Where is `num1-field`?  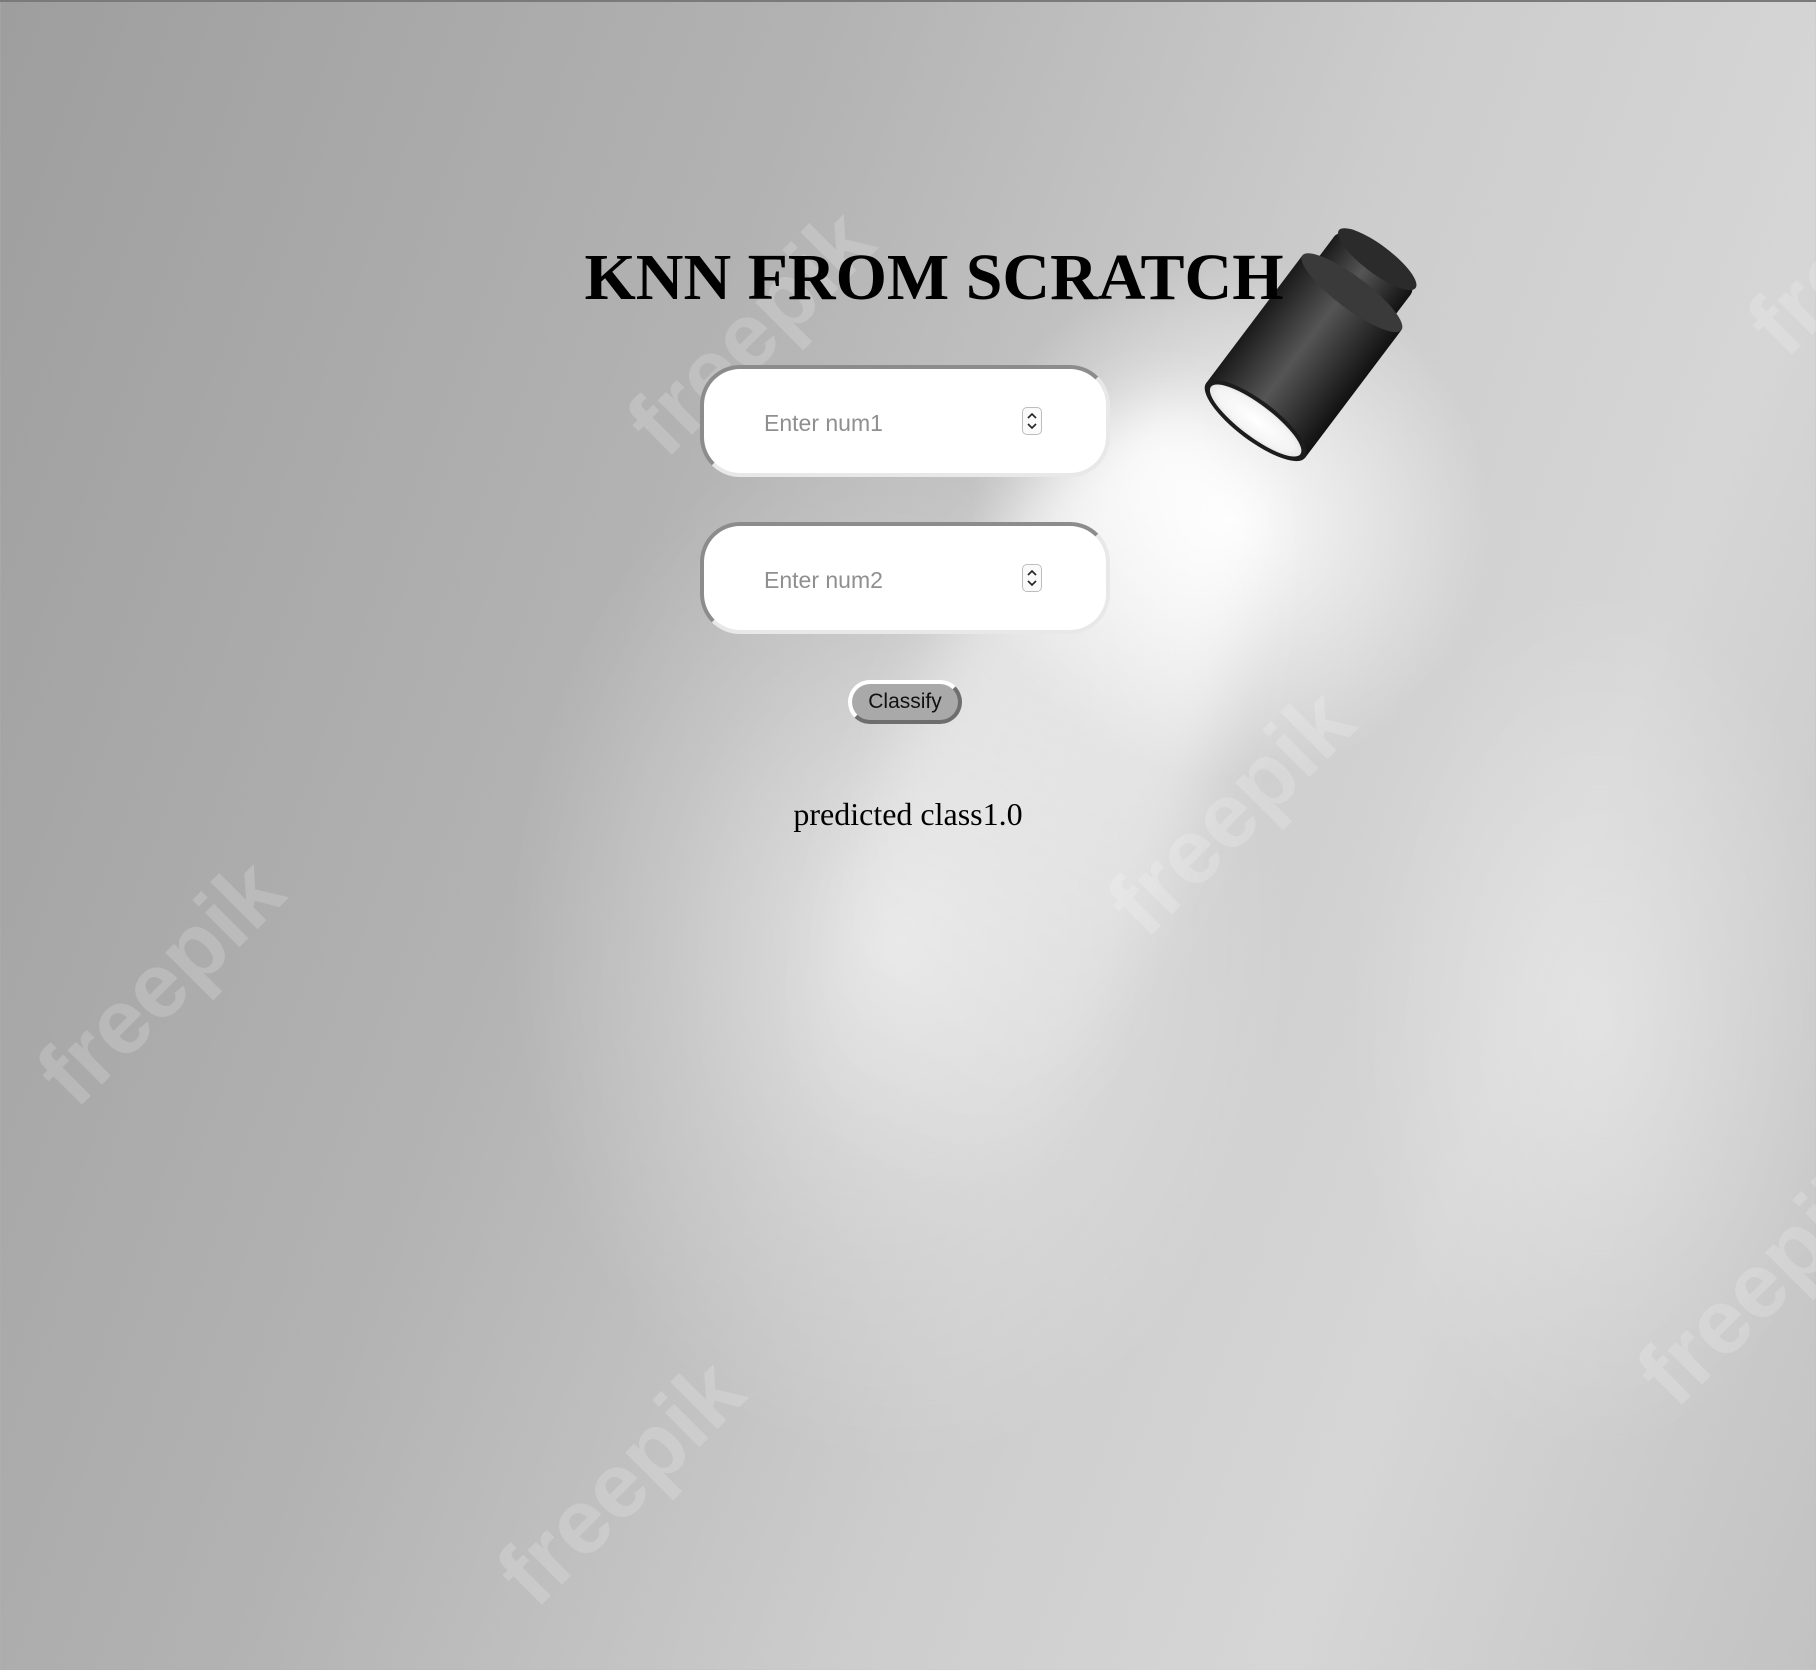
num1-field is located at coordinates (905, 421).